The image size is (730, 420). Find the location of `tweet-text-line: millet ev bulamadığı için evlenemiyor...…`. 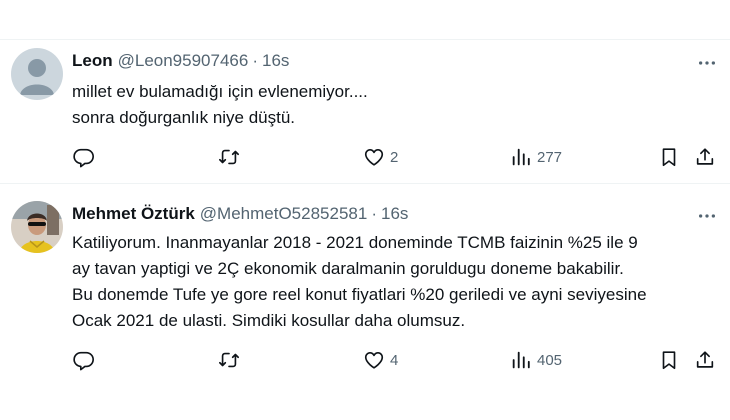

tweet-text-line: millet ev bulamadığı için evlenemiyor...… is located at coordinates (220, 91).